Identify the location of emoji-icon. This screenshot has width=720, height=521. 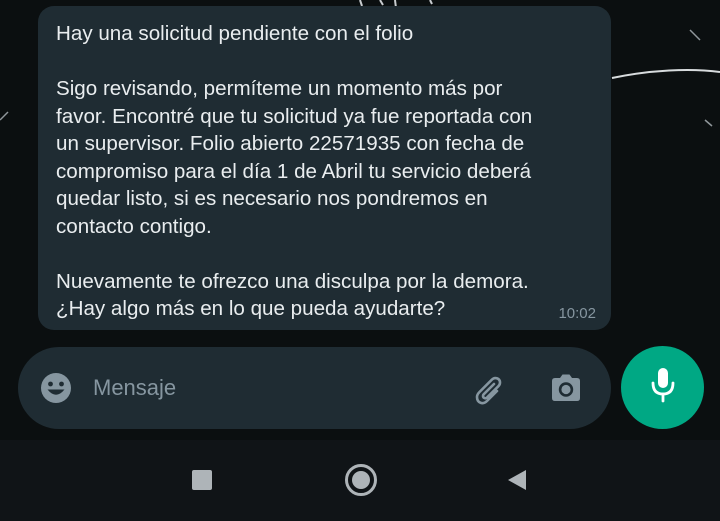
(56, 388).